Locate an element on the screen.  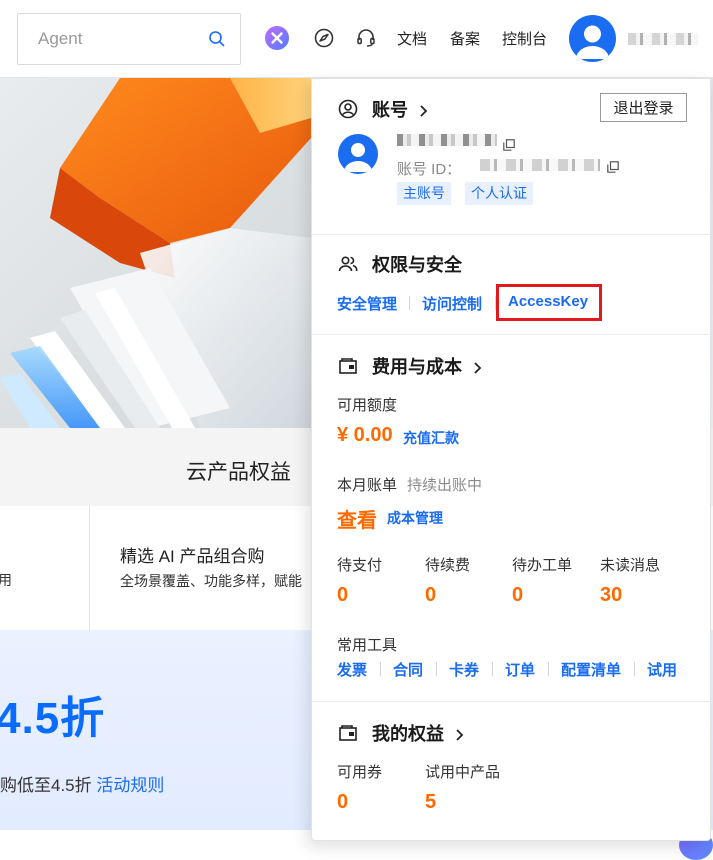
card-divider is located at coordinates (89, 568).